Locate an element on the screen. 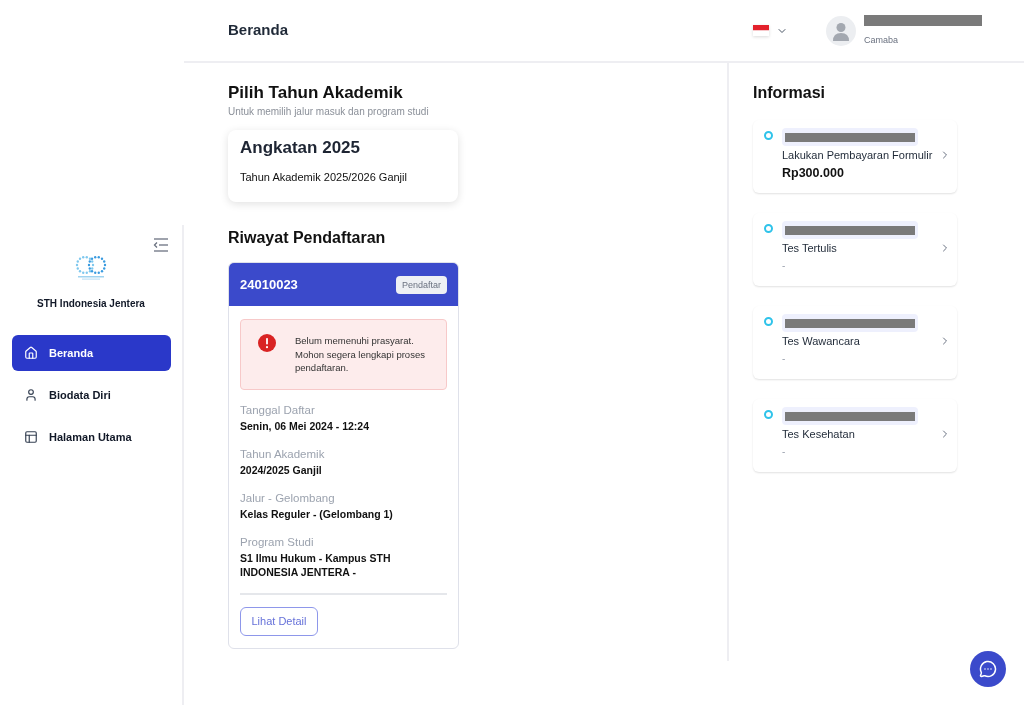  information-card: Tes Kesehatan - is located at coordinates (855, 435).